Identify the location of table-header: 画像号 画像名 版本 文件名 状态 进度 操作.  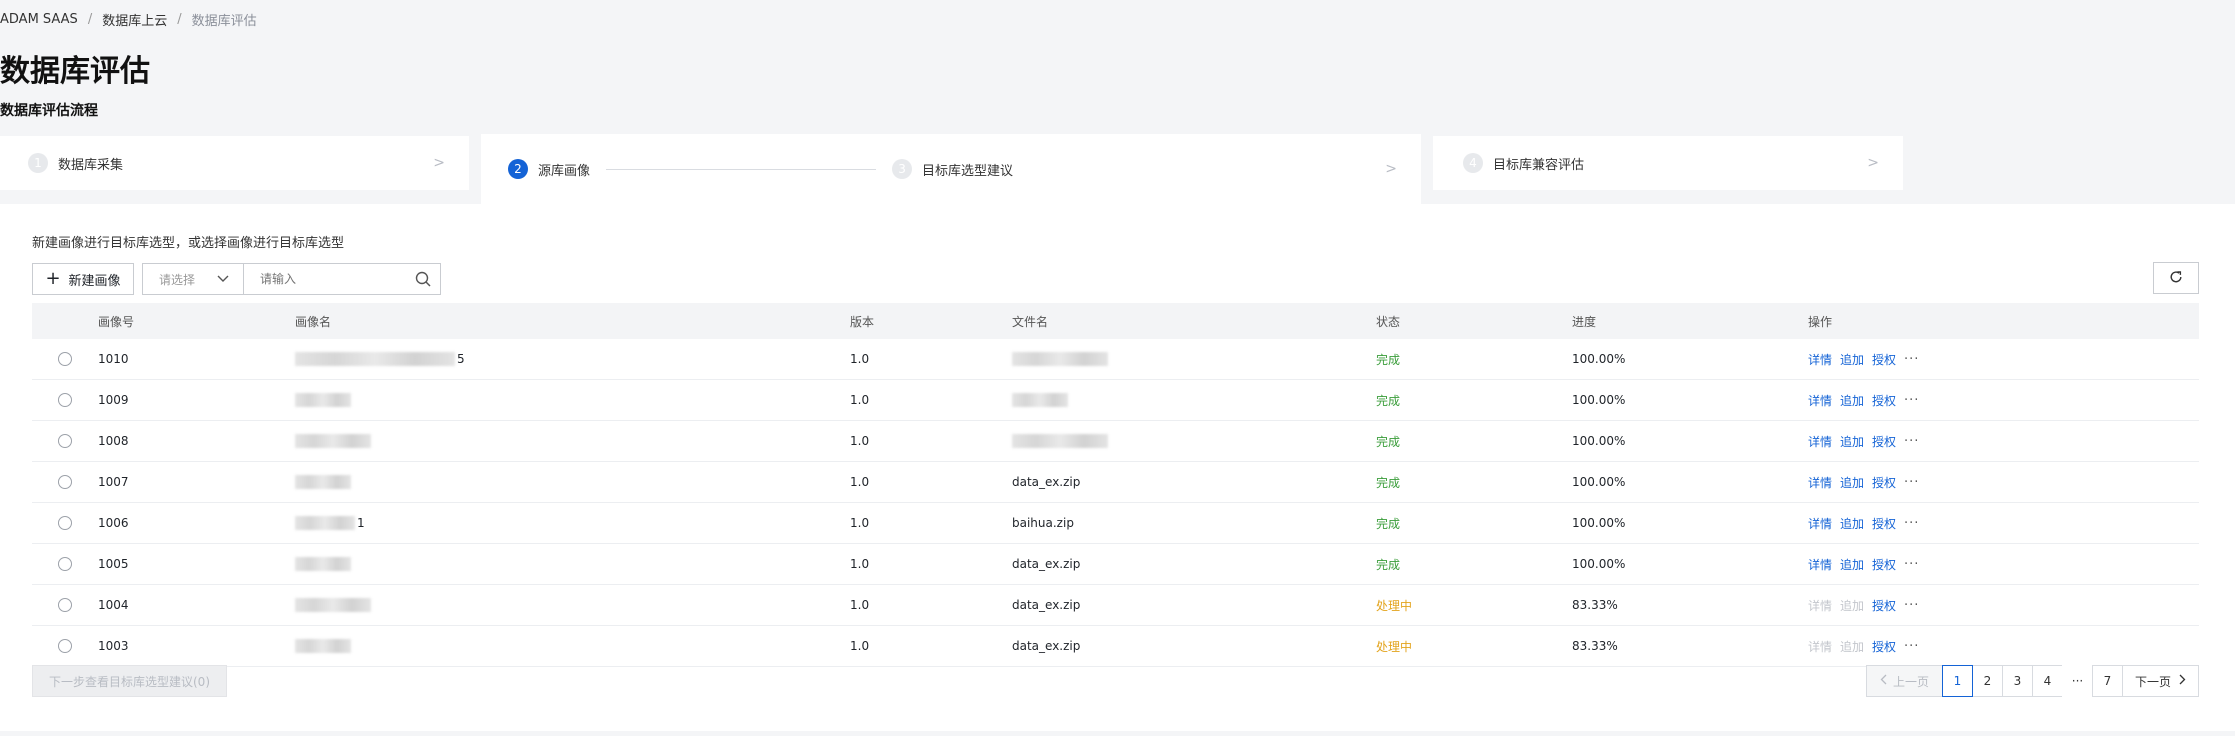
(1115, 321).